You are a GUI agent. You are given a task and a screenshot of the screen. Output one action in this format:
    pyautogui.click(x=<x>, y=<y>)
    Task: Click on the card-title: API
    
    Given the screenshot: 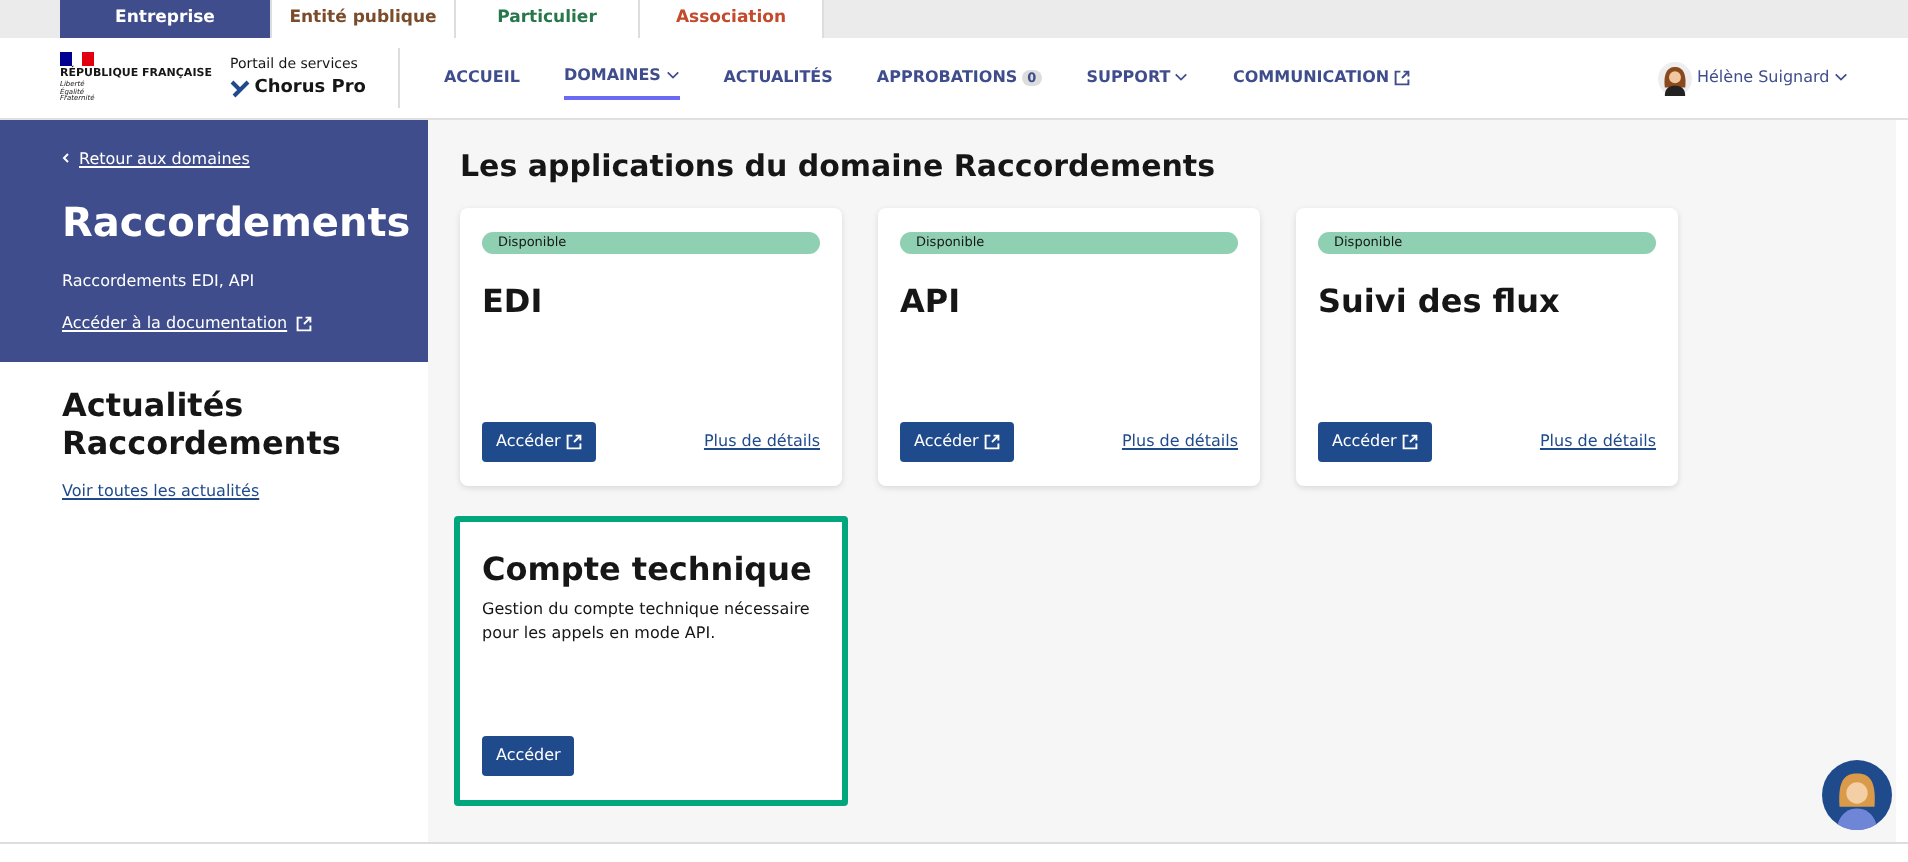 What is the action you would take?
    pyautogui.click(x=931, y=302)
    